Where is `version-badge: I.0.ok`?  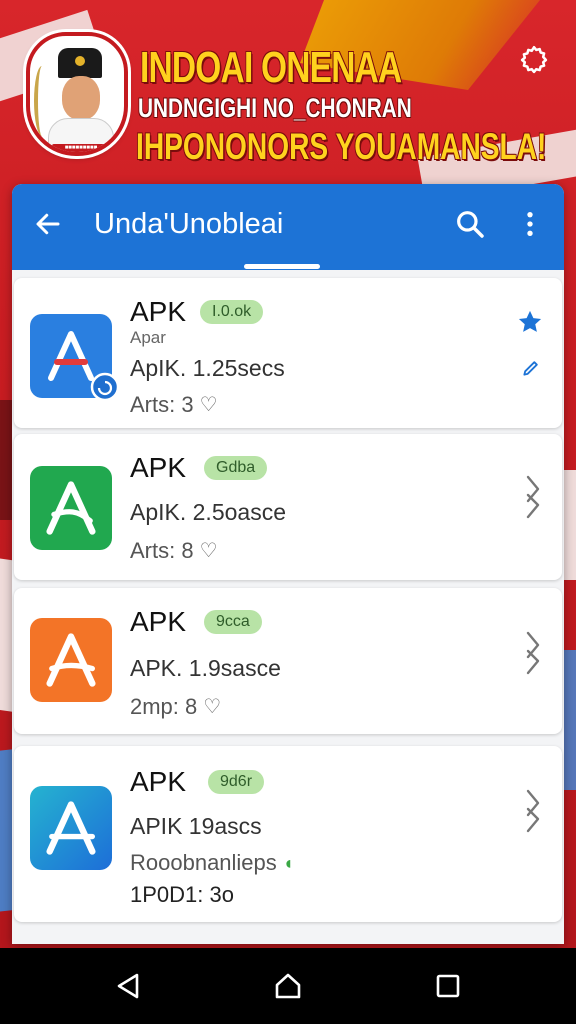
version-badge: I.0.ok is located at coordinates (232, 312).